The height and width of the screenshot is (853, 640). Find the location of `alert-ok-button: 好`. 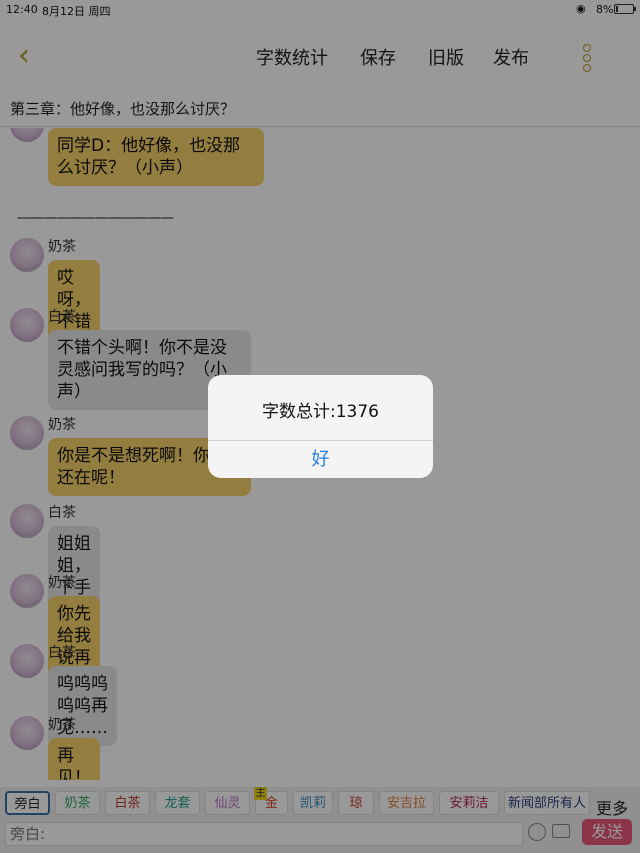

alert-ok-button: 好 is located at coordinates (320, 459).